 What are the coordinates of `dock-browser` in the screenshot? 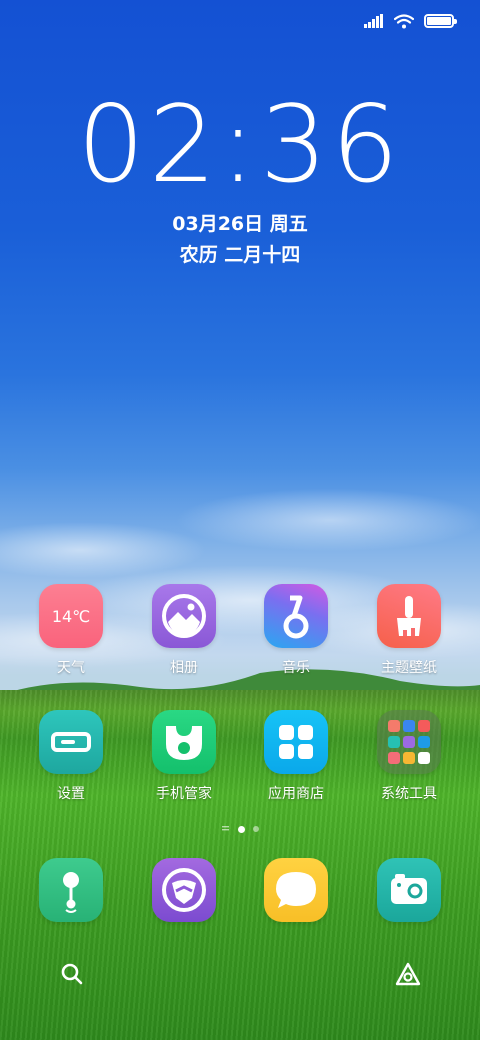 It's located at (184, 890).